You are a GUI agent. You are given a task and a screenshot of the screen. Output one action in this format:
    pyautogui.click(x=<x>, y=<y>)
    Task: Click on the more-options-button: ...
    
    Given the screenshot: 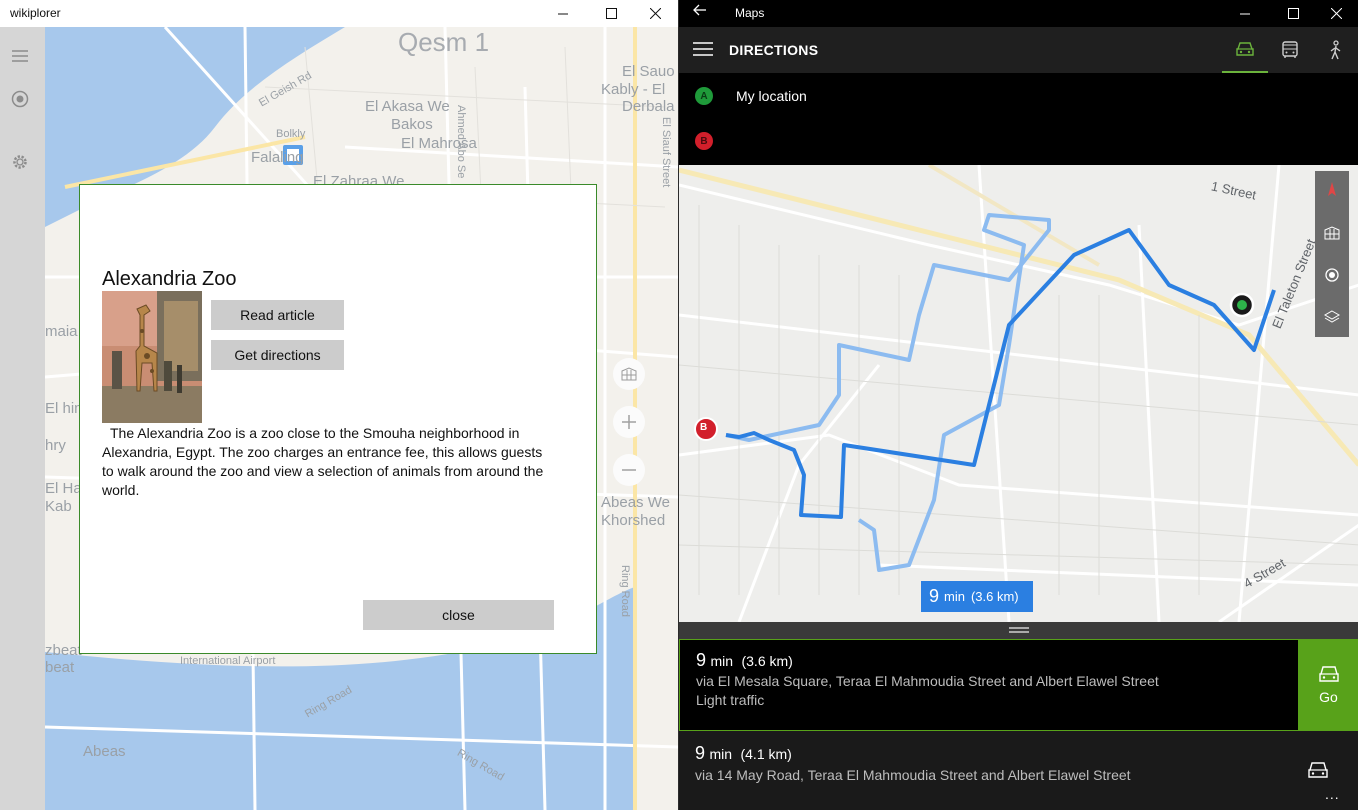 What is the action you would take?
    pyautogui.click(x=1332, y=794)
    